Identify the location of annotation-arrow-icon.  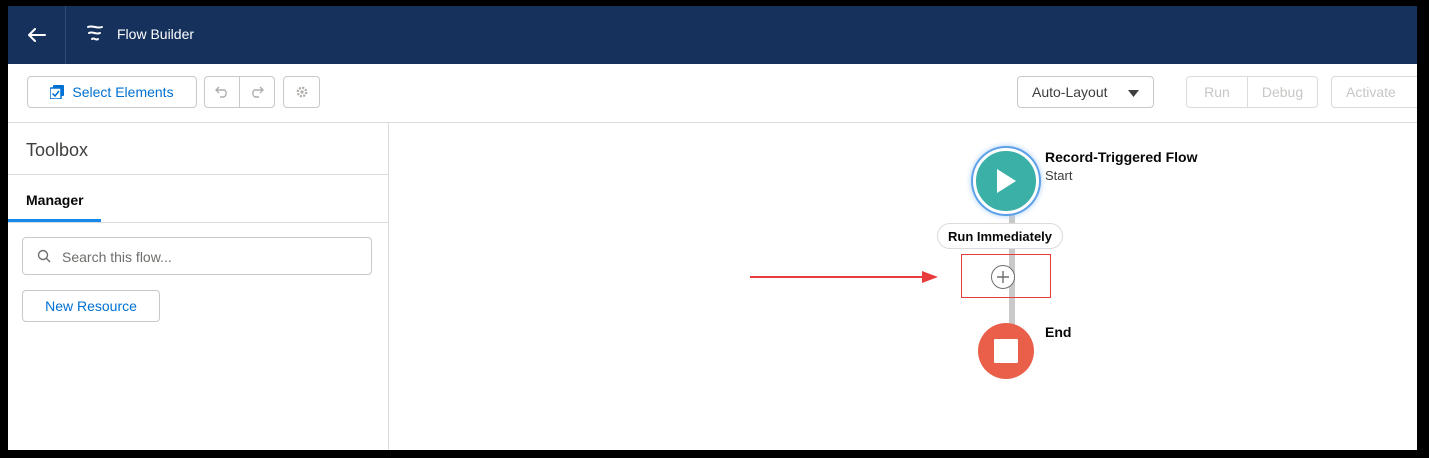
(844, 277).